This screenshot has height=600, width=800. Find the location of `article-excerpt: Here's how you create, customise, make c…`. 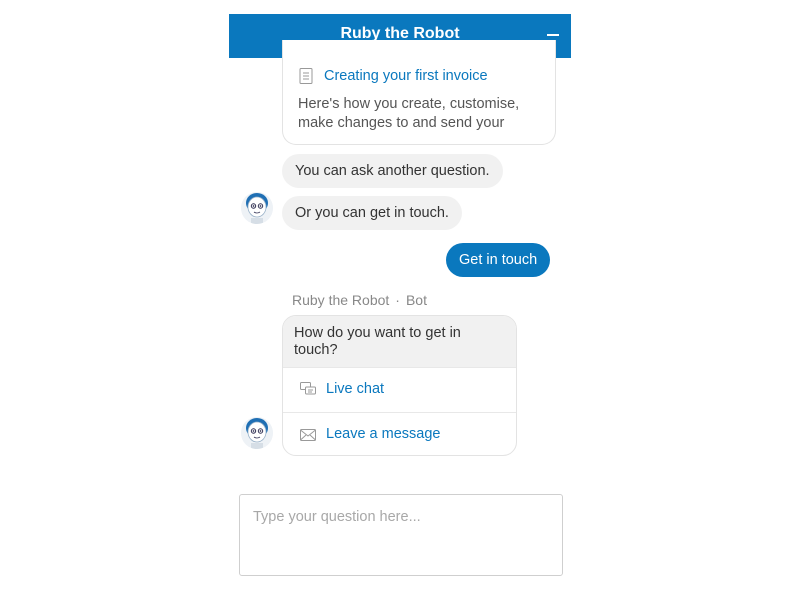

article-excerpt: Here's how you create, customise, make c… is located at coordinates (409, 113).